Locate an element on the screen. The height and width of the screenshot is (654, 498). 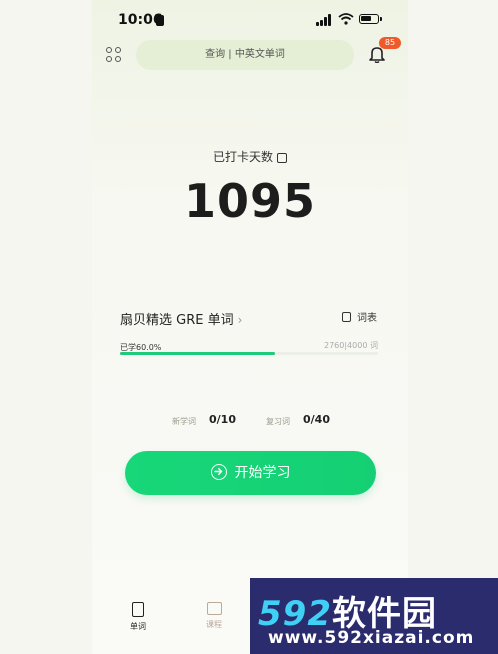
wordlist-label: 词表 is located at coordinates (367, 318).